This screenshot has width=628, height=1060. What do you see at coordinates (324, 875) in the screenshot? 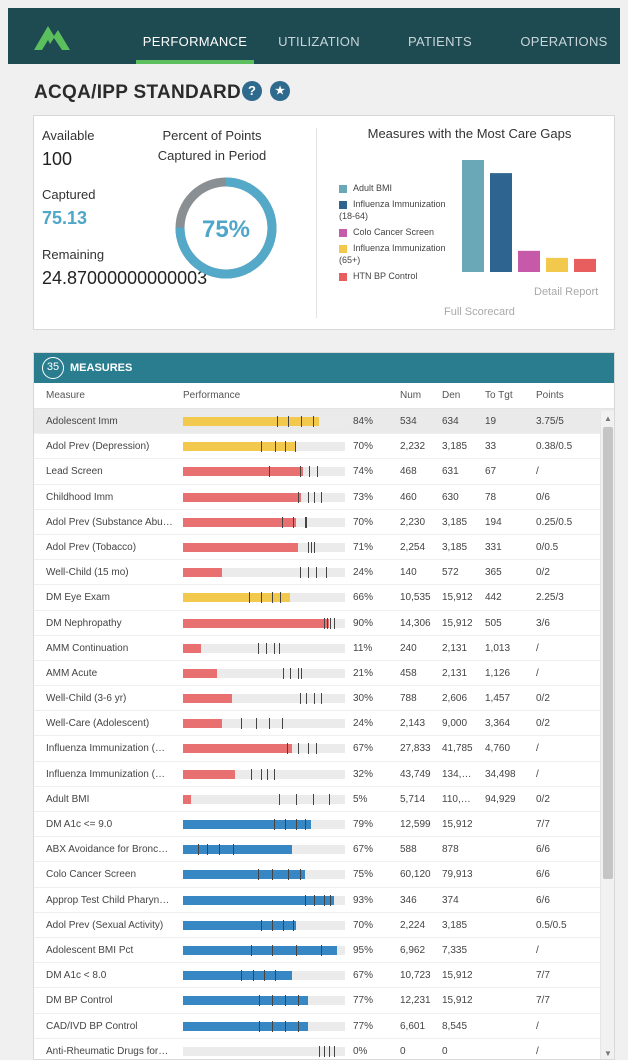
I see `table-row: Colo Cancer Screen 75% 60,120 79,913 6/6` at bounding box center [324, 875].